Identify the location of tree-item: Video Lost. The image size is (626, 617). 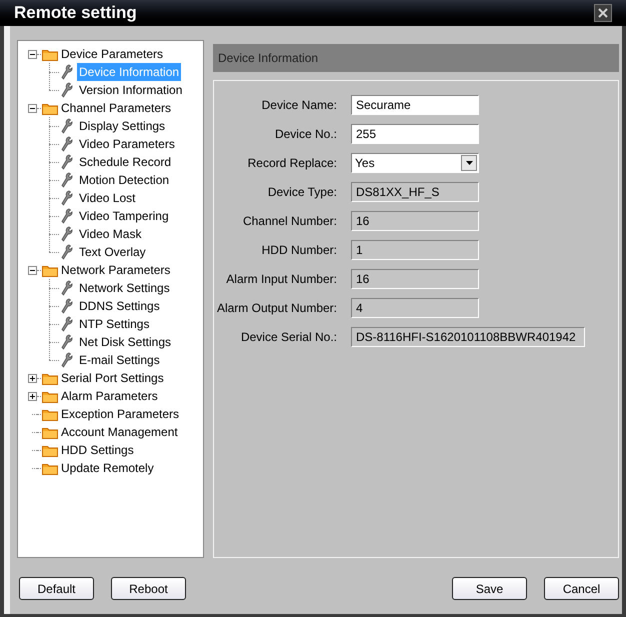
(107, 198).